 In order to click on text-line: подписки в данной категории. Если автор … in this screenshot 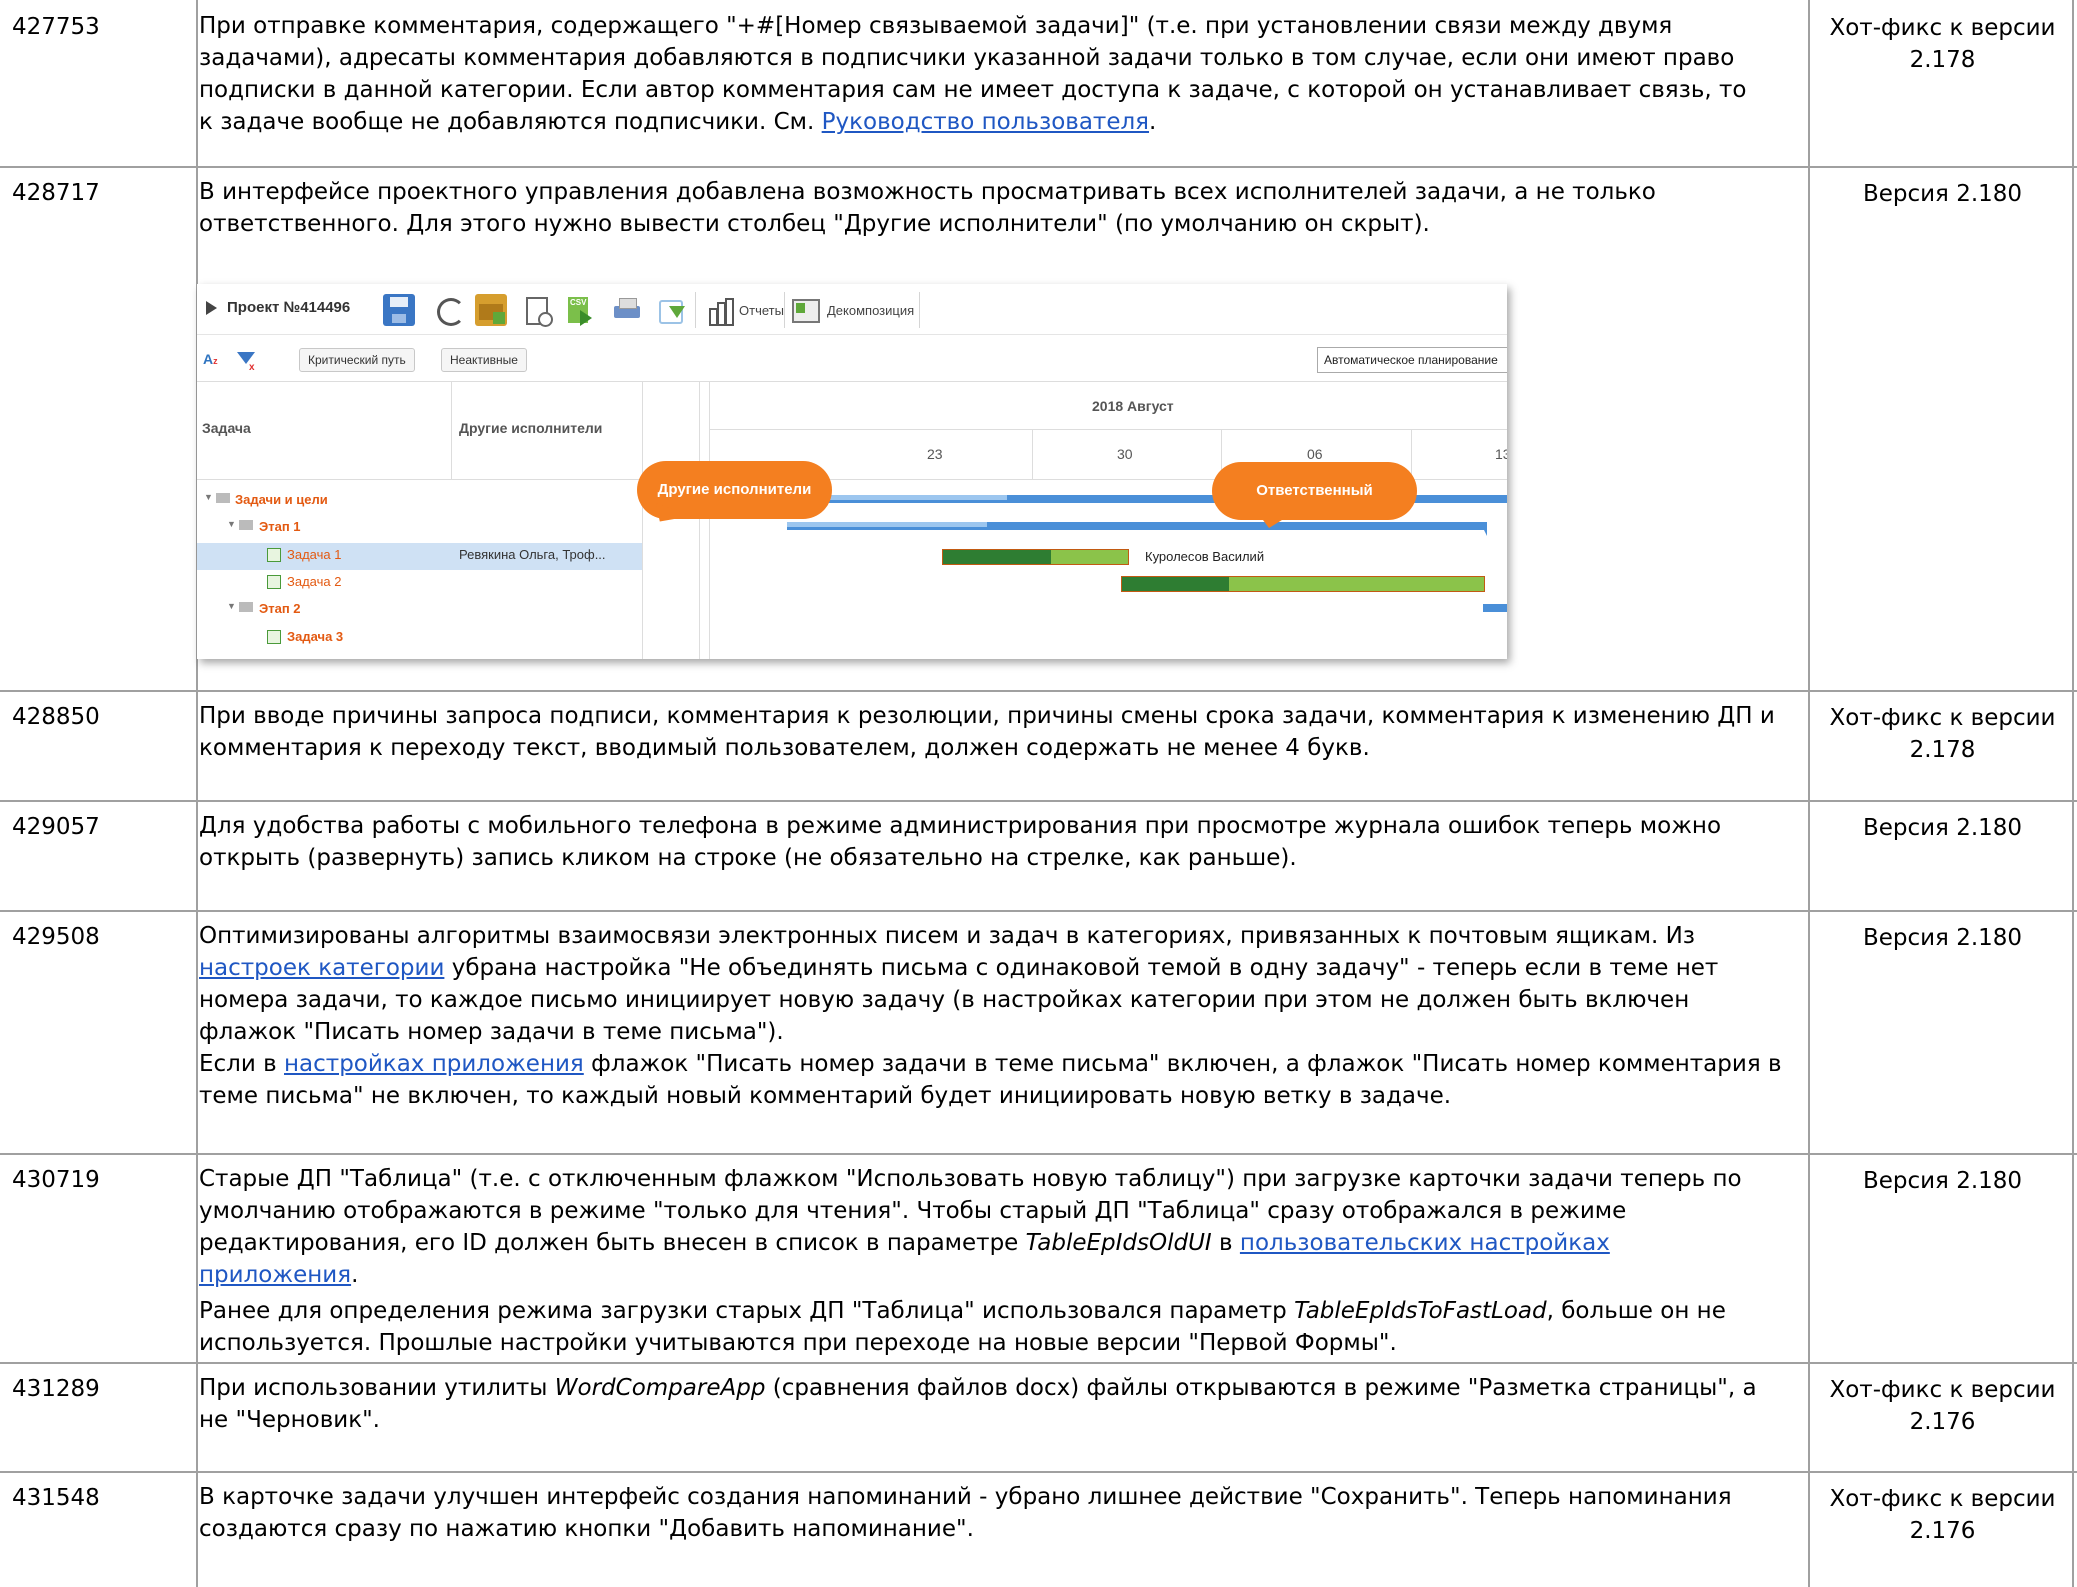, I will do `click(973, 90)`.